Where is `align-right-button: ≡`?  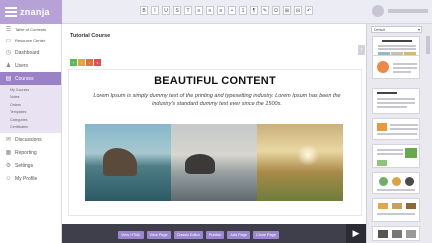
align-right-button: ≡ is located at coordinates (221, 10).